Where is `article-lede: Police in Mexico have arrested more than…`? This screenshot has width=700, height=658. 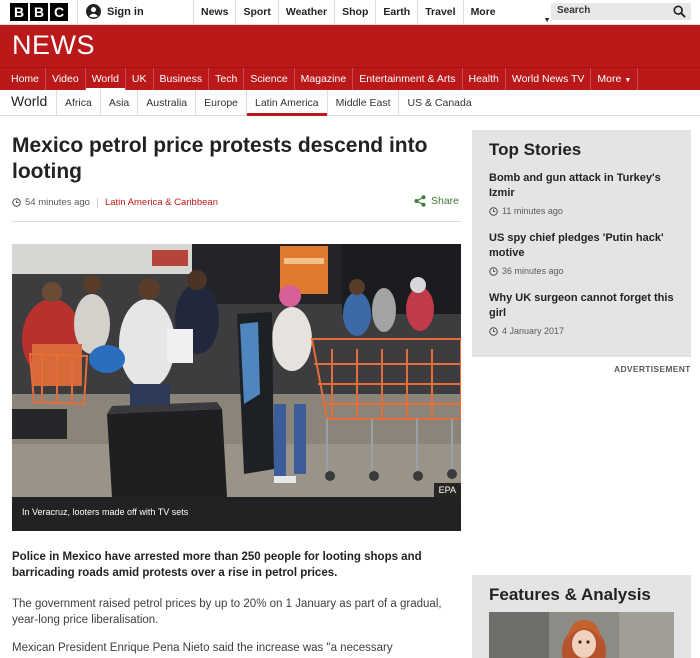
article-lede: Police in Mexico have arrested more than… is located at coordinates (217, 565).